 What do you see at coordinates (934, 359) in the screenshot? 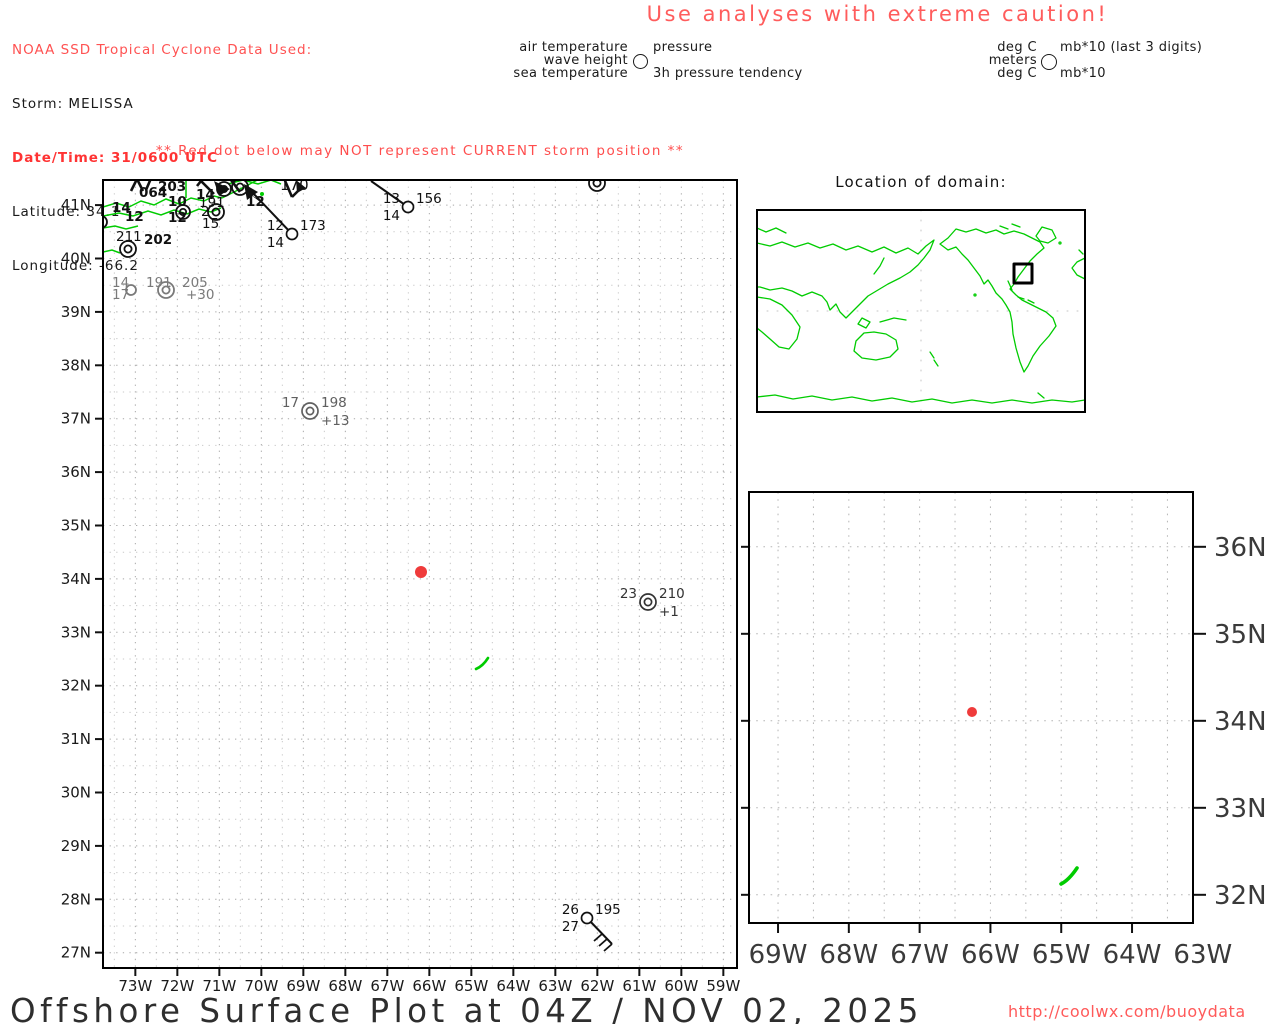
I see `new-zealand-outline` at bounding box center [934, 359].